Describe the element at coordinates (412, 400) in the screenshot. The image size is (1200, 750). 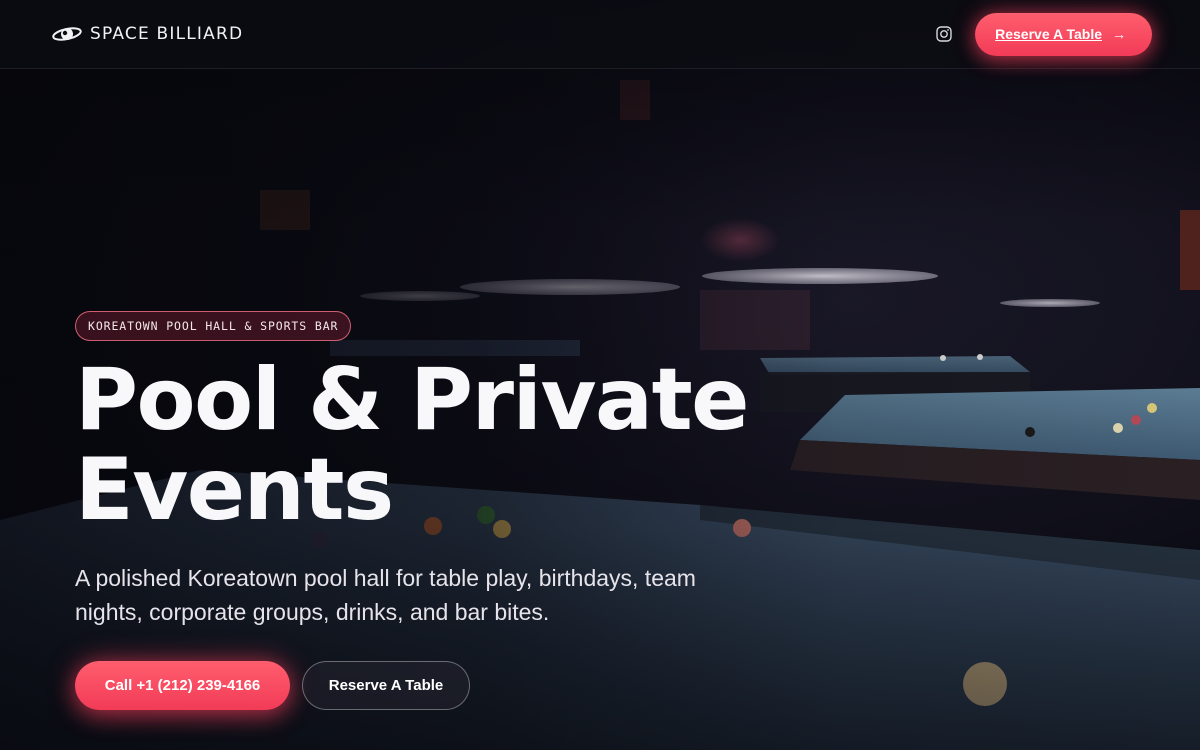
I see `hero-title-line-1: Pool & Private` at that location.